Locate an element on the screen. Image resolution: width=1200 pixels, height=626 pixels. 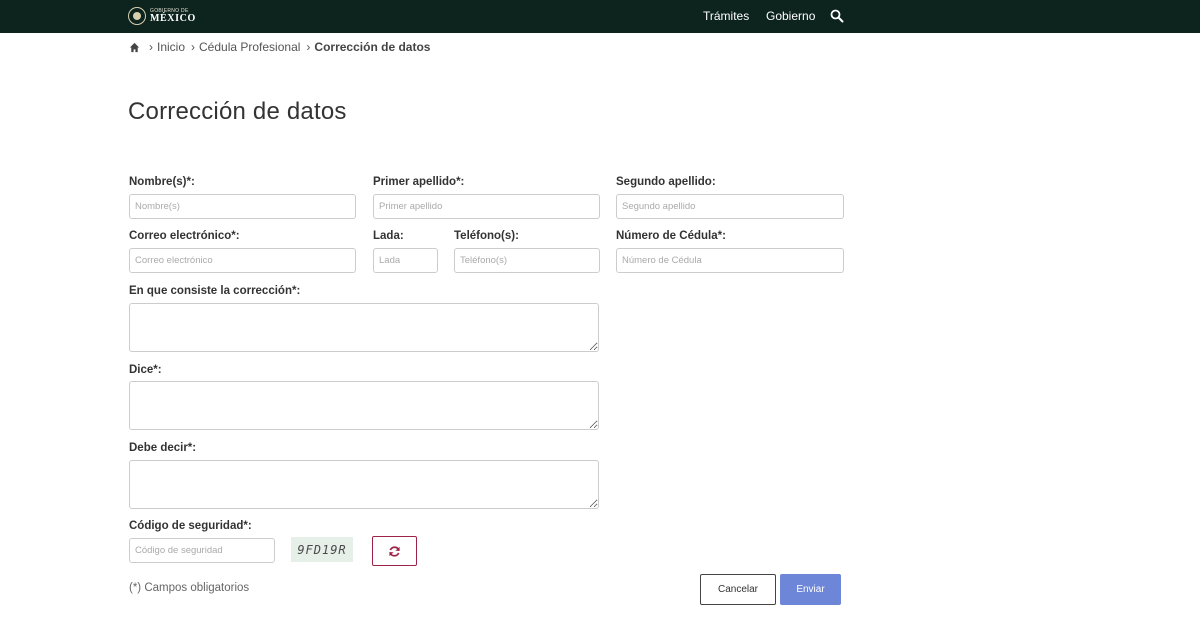
cedula-label: Número de Cédula*: is located at coordinates (671, 236).